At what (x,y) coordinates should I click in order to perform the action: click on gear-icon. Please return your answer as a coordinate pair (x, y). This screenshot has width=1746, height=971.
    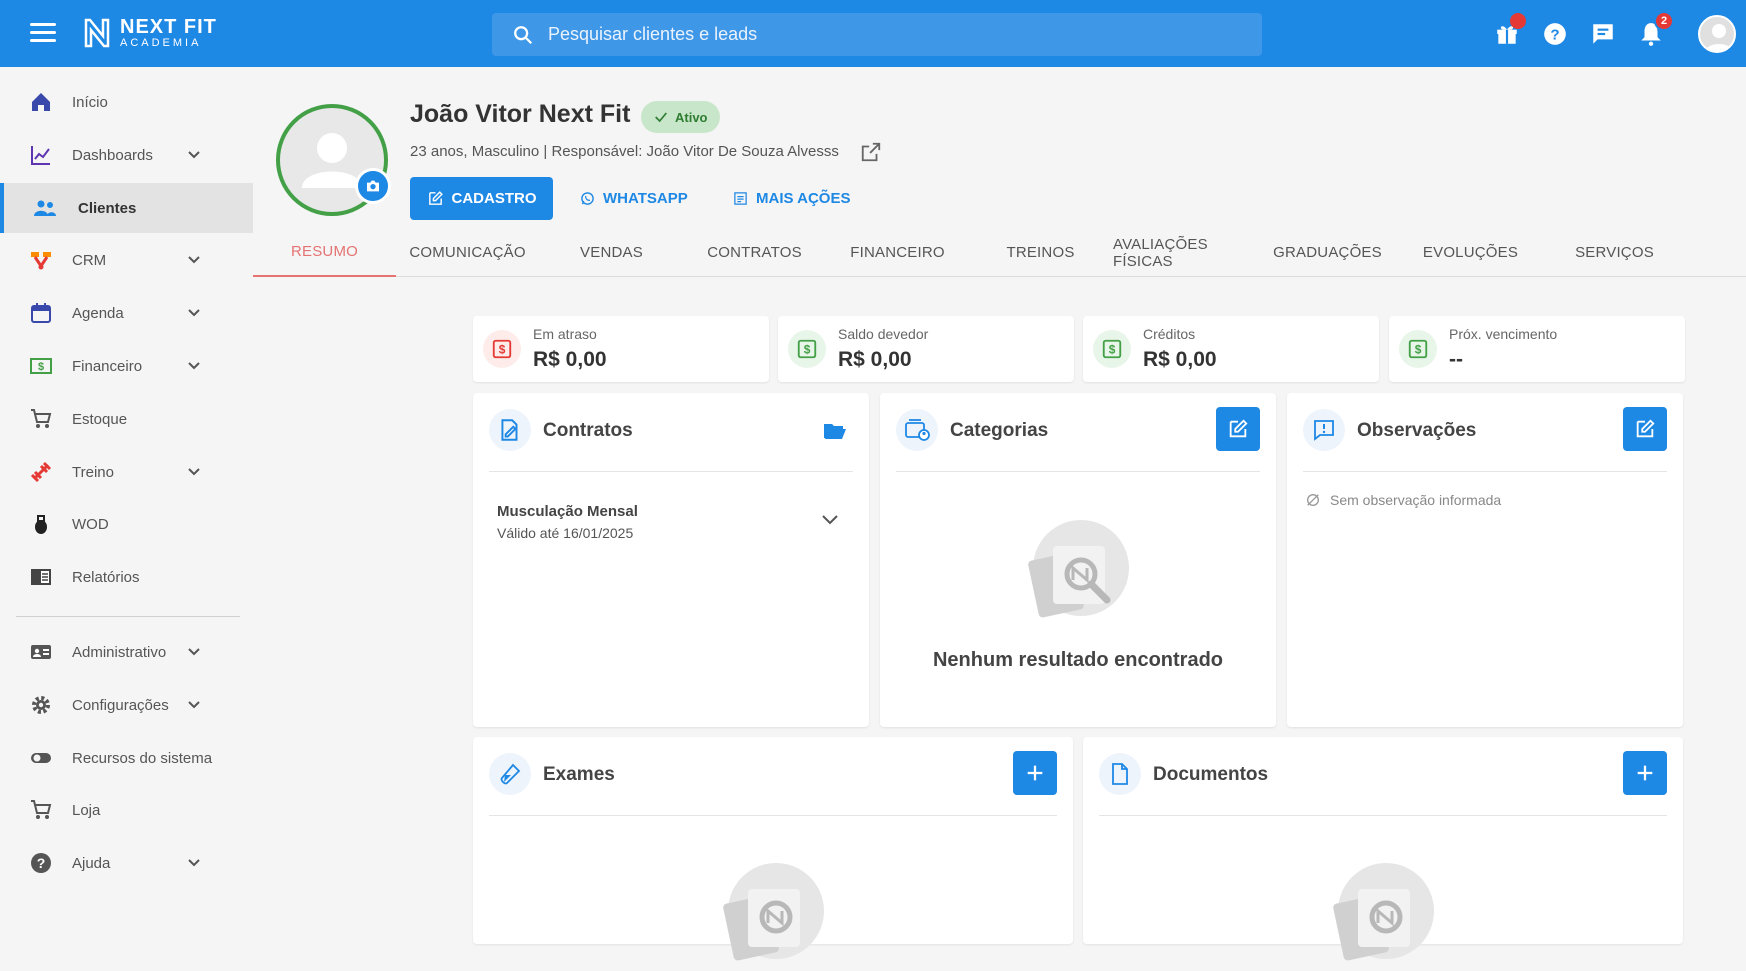
    Looking at the image, I should click on (41, 705).